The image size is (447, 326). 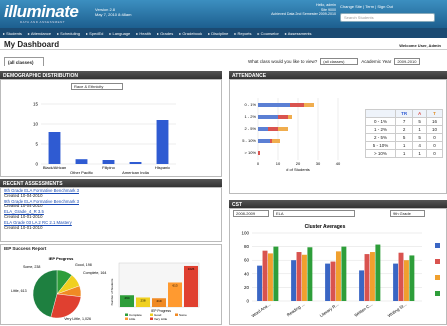 What do you see at coordinates (303, 14) in the screenshot?
I see `term-label: Achieved Data 2nd Semester 2009-2010` at bounding box center [303, 14].